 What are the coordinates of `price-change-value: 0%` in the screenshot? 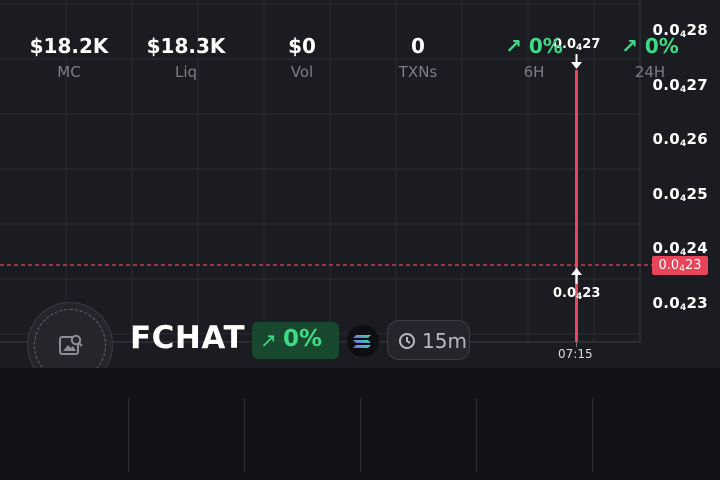 It's located at (303, 339).